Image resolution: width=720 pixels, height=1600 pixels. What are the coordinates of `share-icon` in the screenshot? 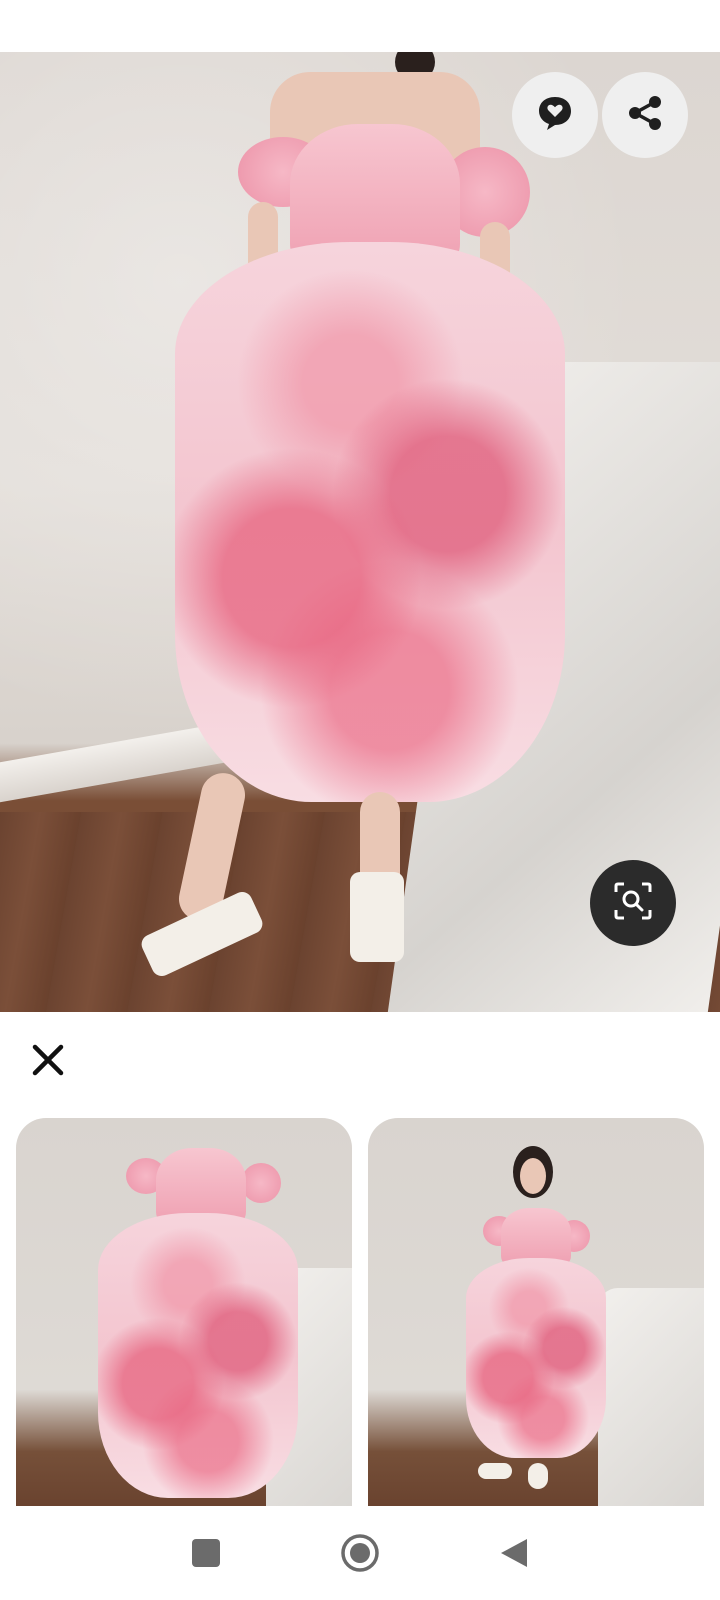 It's located at (645, 115).